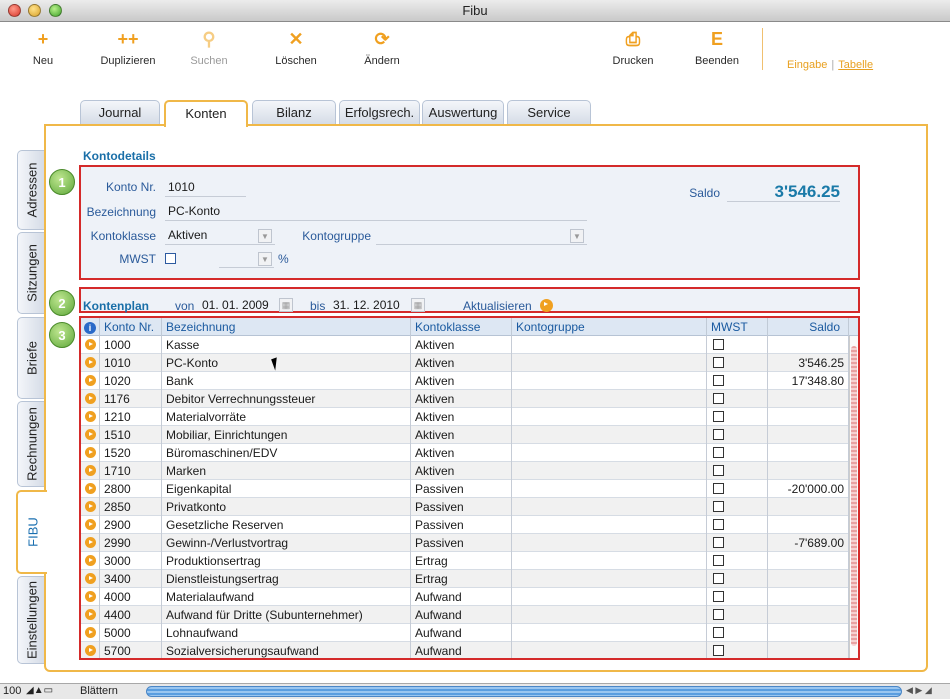 This screenshot has height=699, width=950. What do you see at coordinates (465, 417) in the screenshot?
I see `table-row: 1210 Materialvorräte Aktiven` at bounding box center [465, 417].